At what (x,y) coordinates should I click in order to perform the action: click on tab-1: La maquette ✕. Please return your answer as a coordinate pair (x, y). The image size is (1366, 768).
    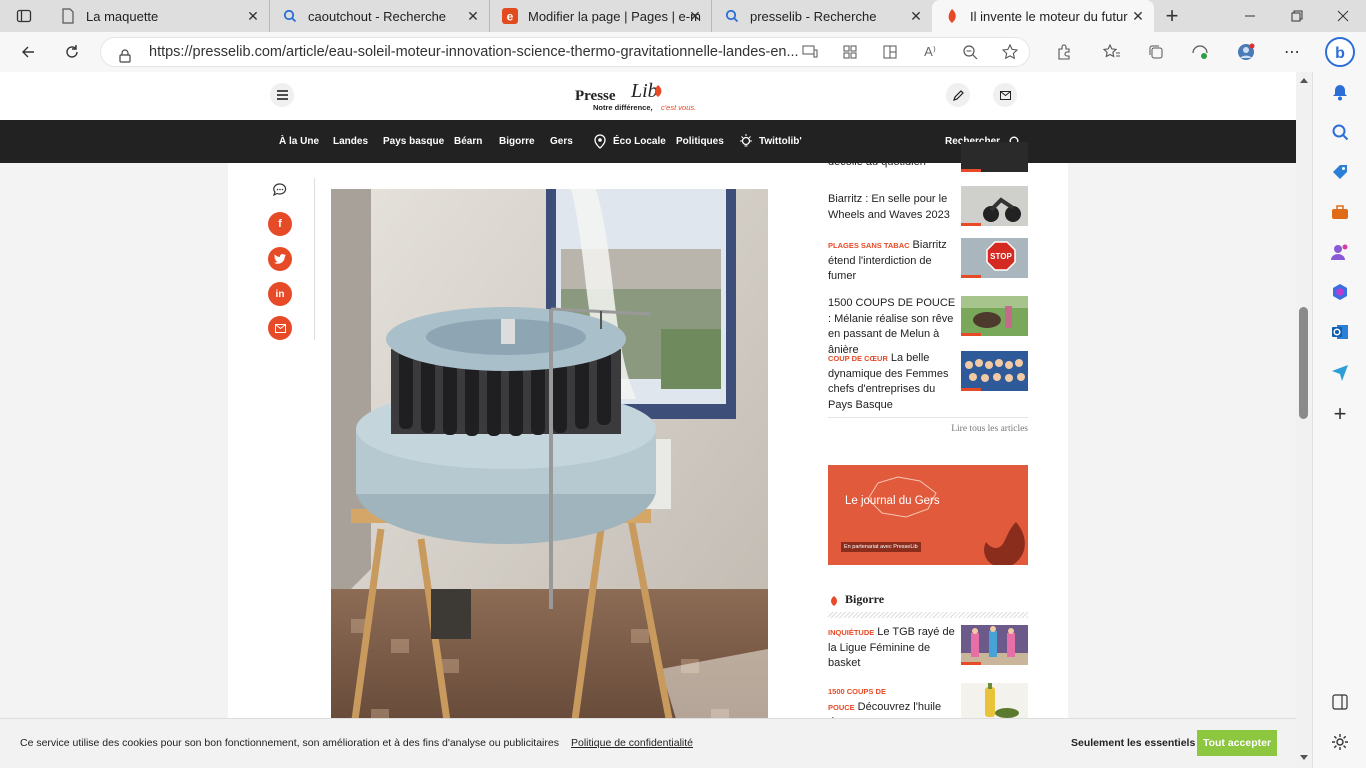
    Looking at the image, I should click on (159, 16).